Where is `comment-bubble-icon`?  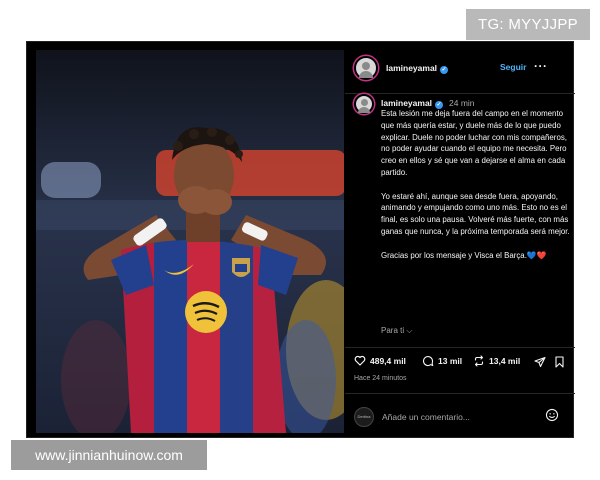 comment-bubble-icon is located at coordinates (428, 361).